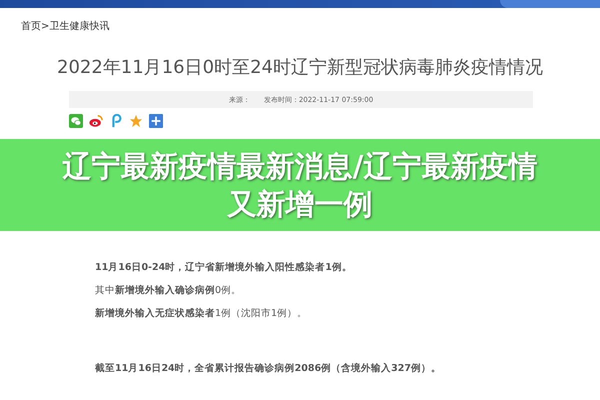 This screenshot has width=600, height=400. Describe the element at coordinates (268, 369) in the screenshot. I see `paragraph: 截至11月16日24时，全省累计报告确诊病例2086例（含境外输入327例）。` at that location.